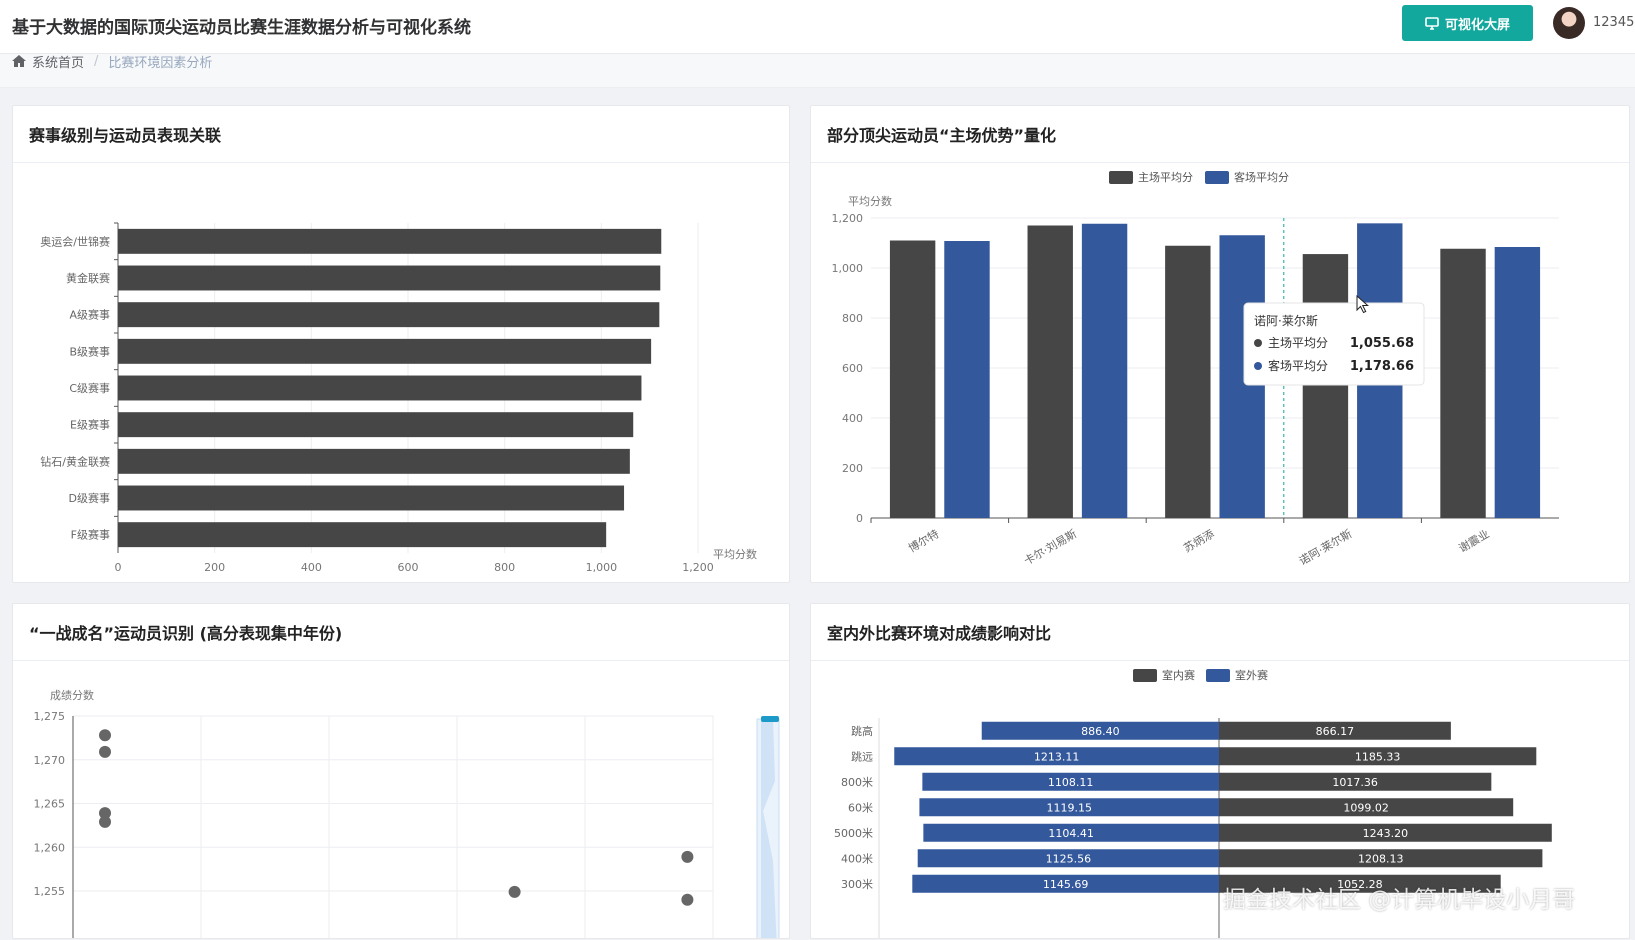 The image size is (1635, 940). What do you see at coordinates (1050, 547) in the screenshot?
I see `x-tick-label: 卡尔·刘易斯` at bounding box center [1050, 547].